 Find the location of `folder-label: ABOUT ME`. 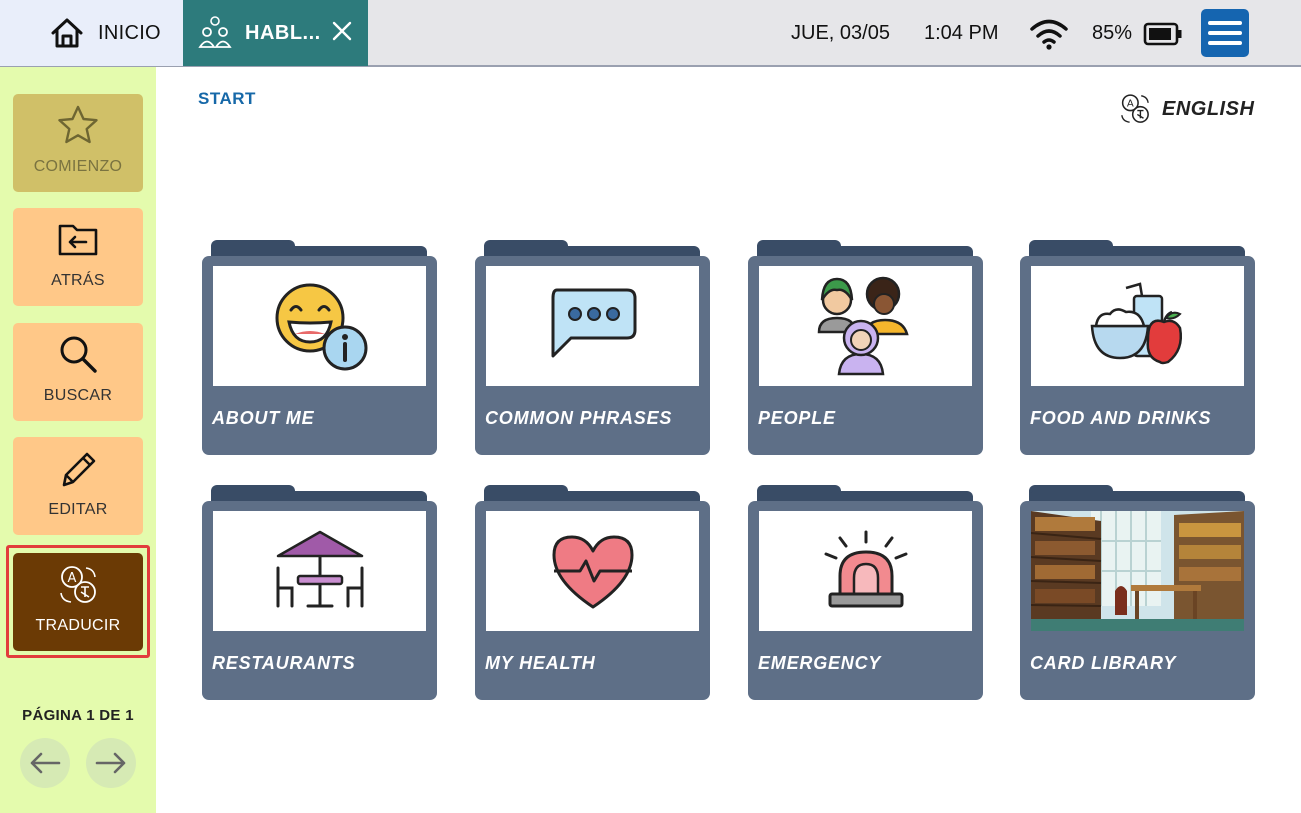

folder-label: ABOUT ME is located at coordinates (263, 418).